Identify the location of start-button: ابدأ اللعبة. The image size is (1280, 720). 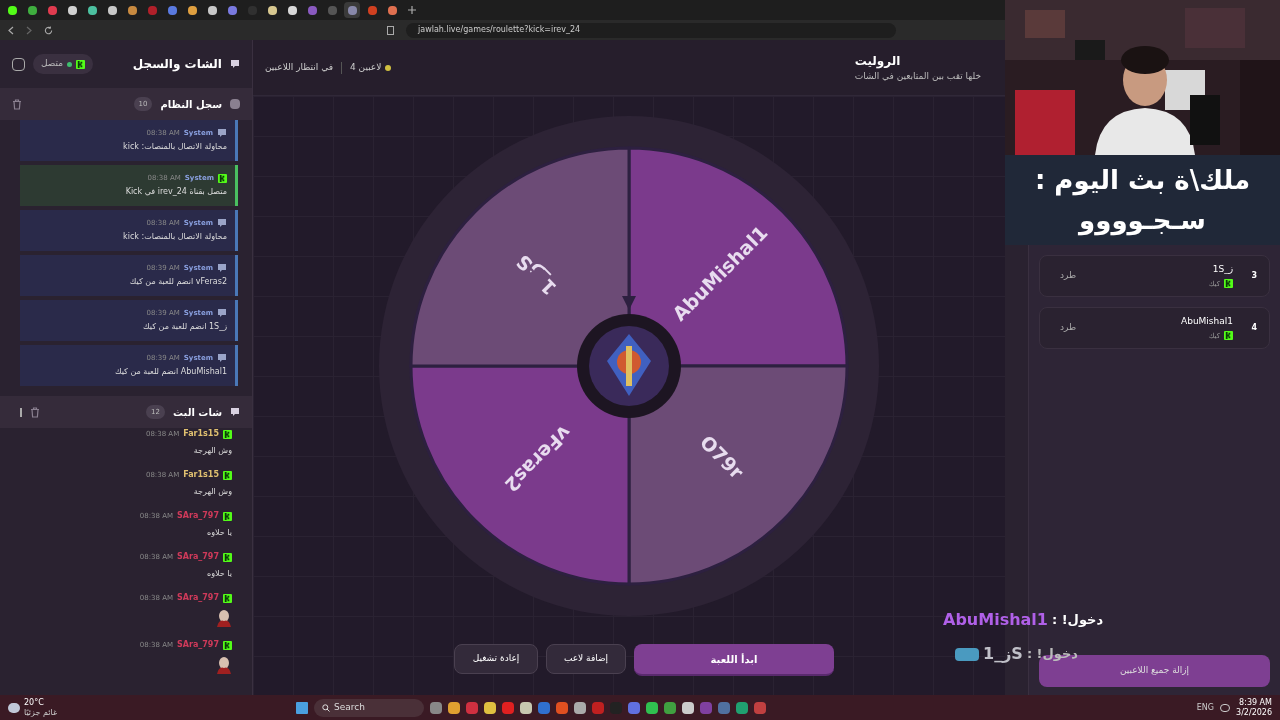
(734, 660).